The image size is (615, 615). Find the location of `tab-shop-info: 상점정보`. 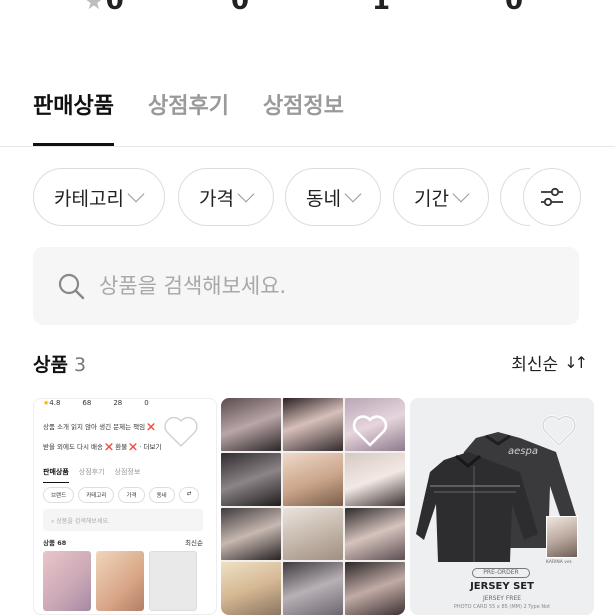

tab-shop-info: 상점정보 is located at coordinates (303, 117).